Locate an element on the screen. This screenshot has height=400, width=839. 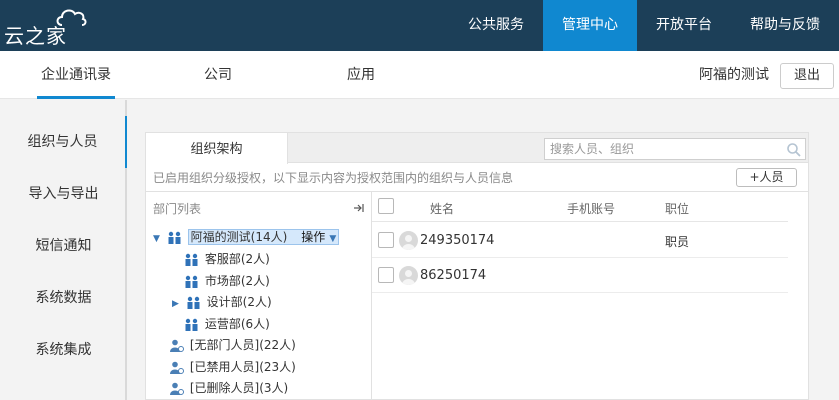
tree-special-label: [已禁用人员](23人) is located at coordinates (242, 367).